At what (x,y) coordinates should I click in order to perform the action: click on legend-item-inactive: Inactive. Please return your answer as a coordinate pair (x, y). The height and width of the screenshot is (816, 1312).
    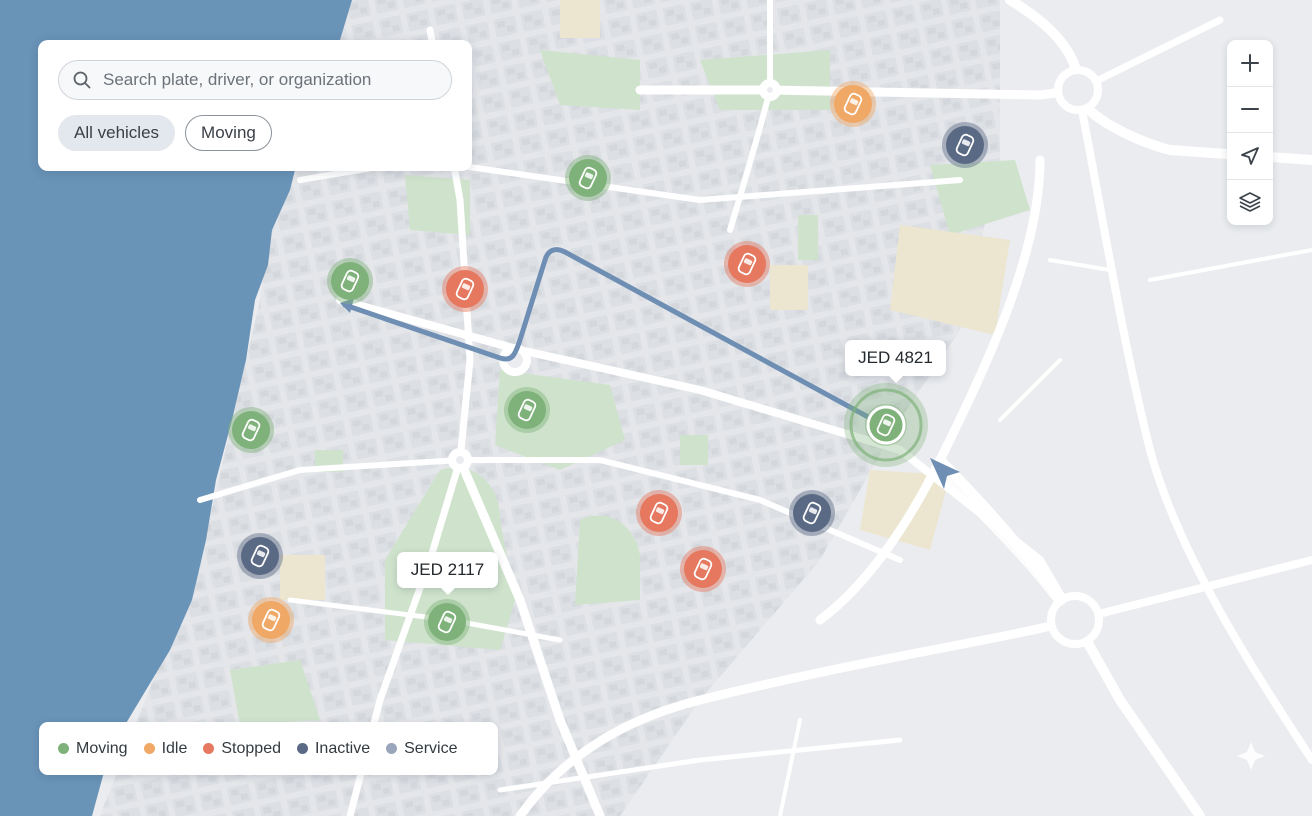
    Looking at the image, I should click on (333, 748).